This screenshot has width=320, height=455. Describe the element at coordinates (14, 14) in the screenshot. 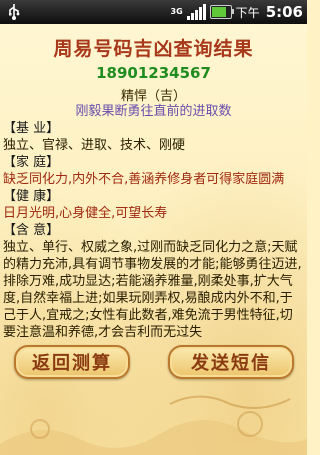

I see `usb-icon` at that location.